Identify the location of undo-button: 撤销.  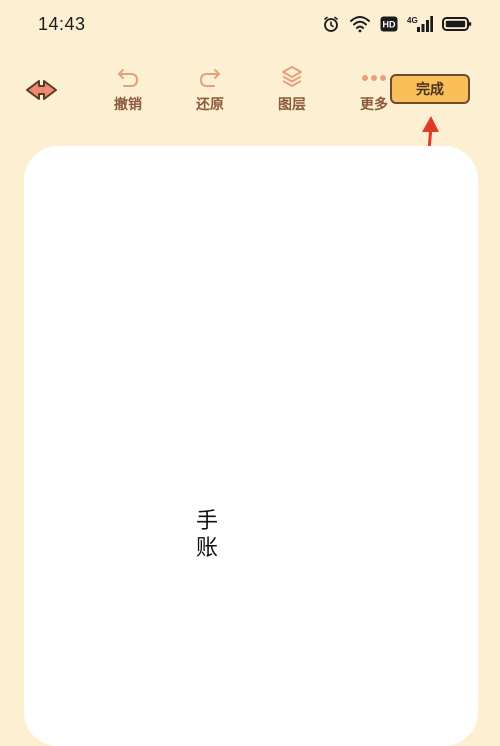
(128, 89).